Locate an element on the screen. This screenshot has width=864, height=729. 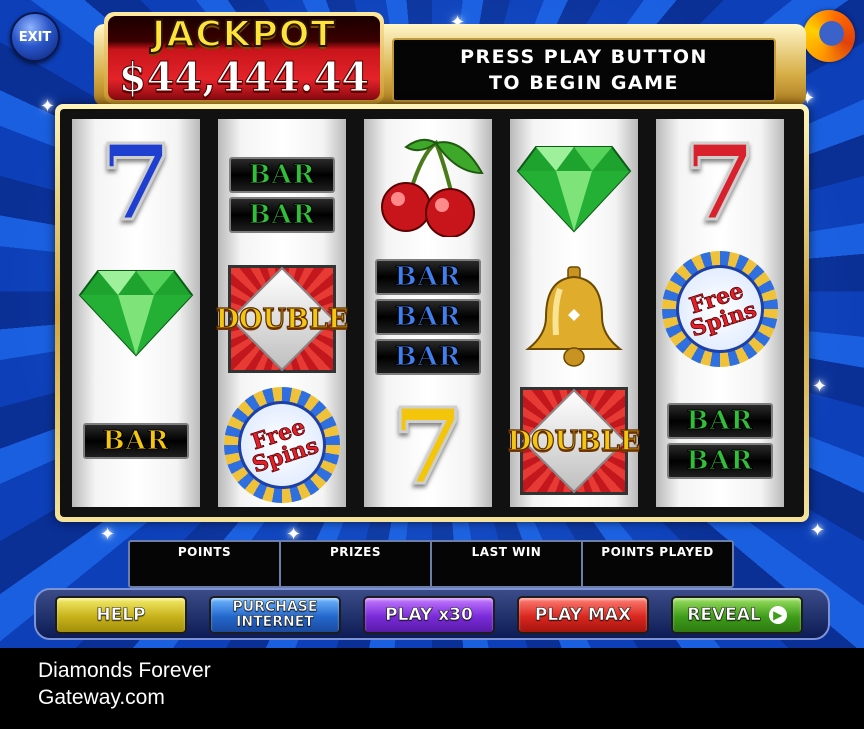
reel-4: DOUBLE is located at coordinates (574, 313).